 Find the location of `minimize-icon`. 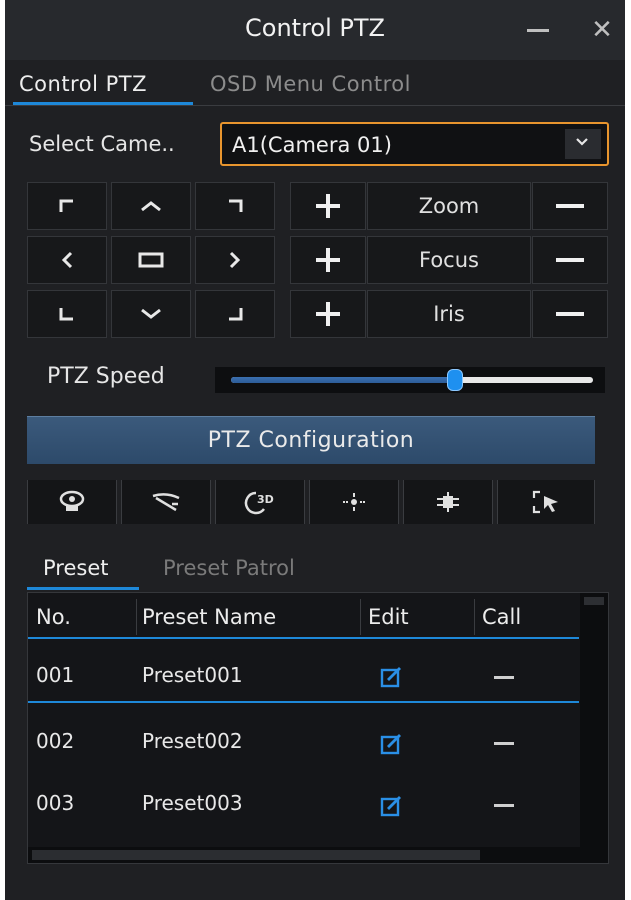

minimize-icon is located at coordinates (538, 30).